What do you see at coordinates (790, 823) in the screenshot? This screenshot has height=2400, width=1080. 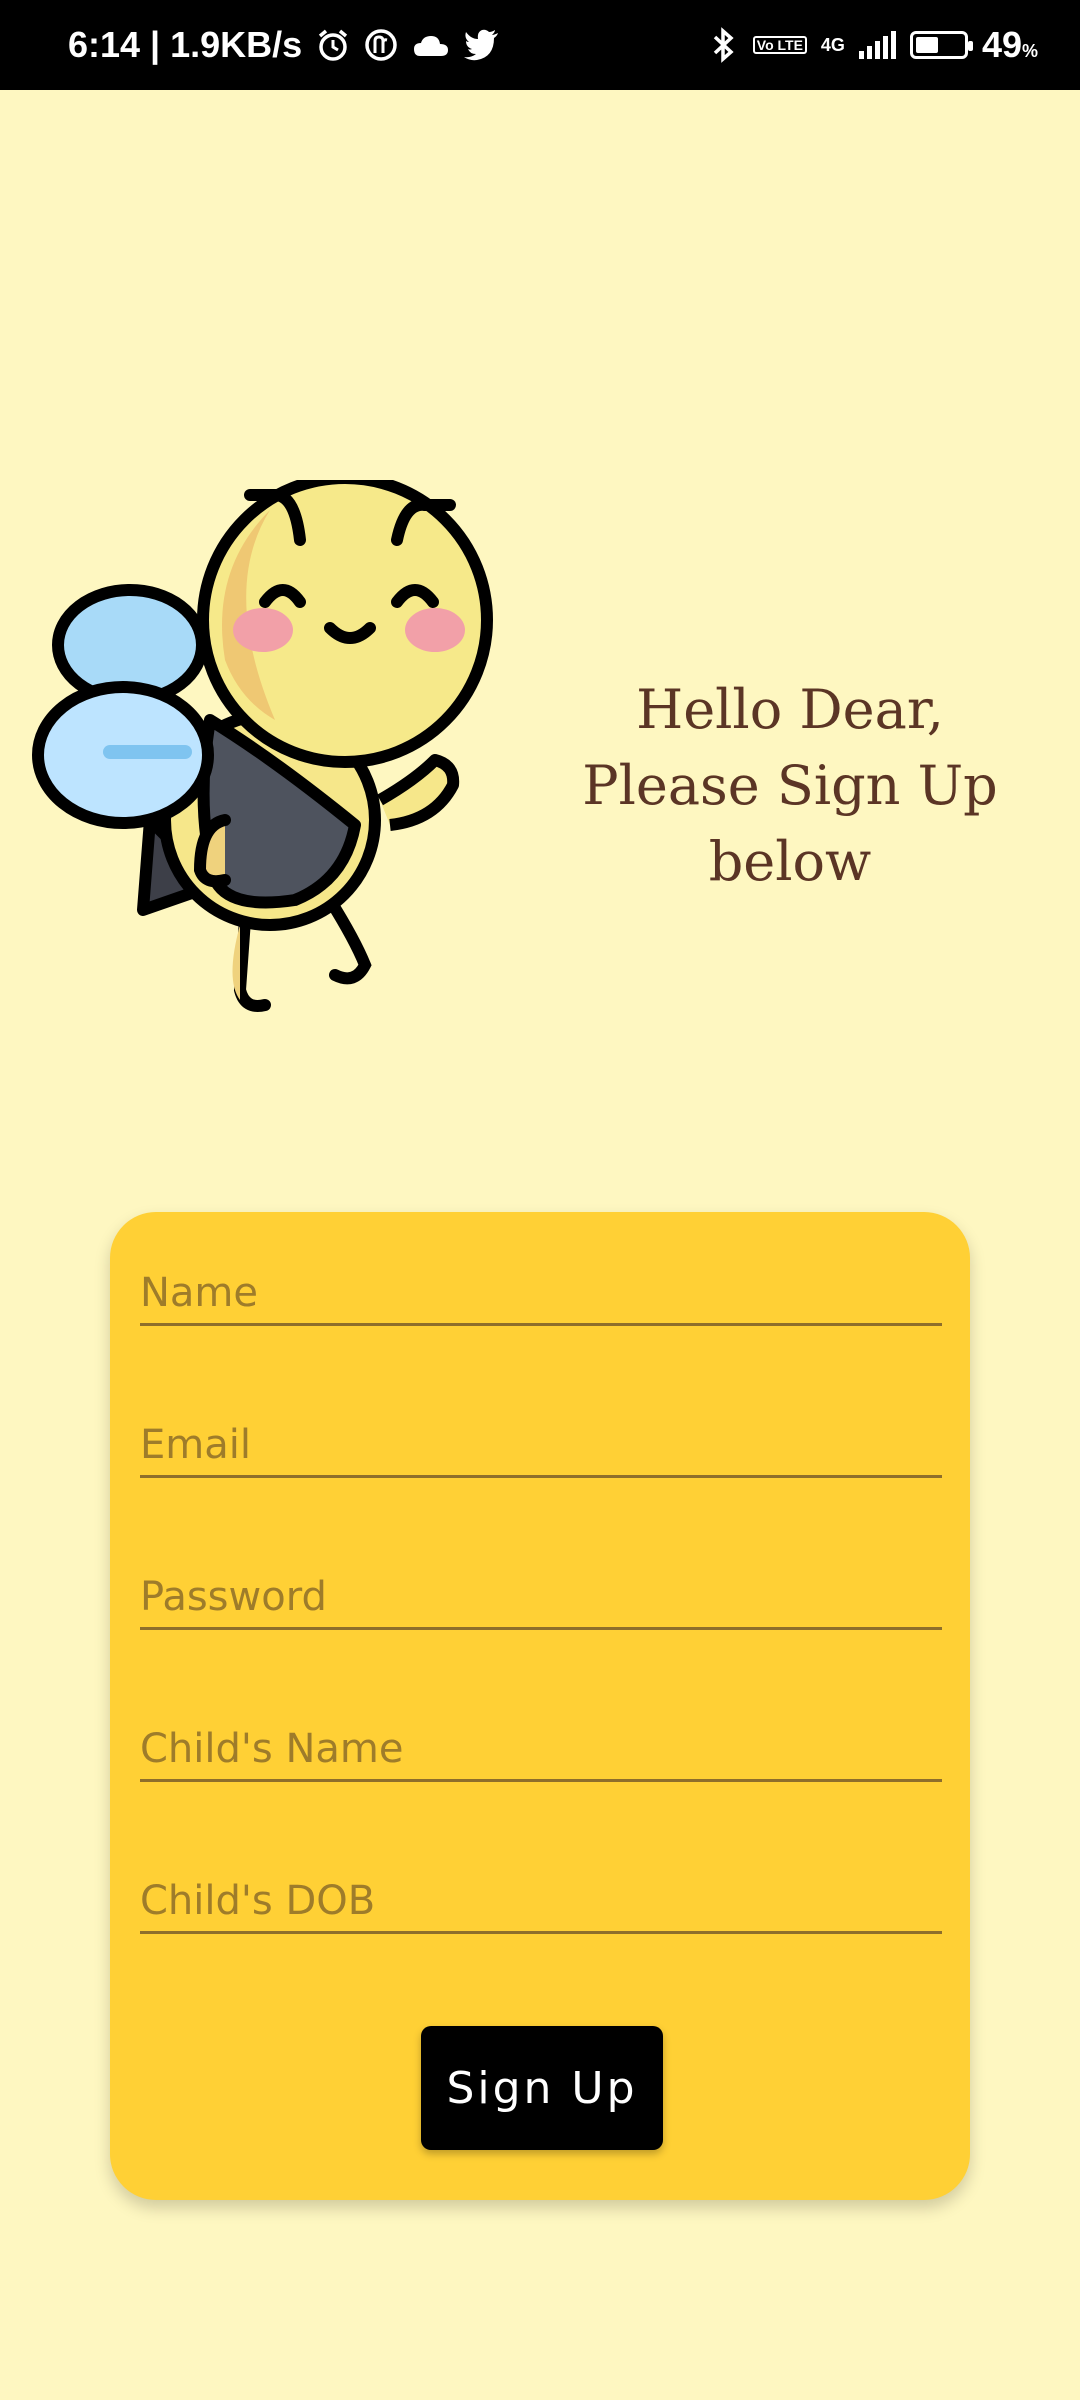 I see `greeting-line-2: Please Sign Up below` at bounding box center [790, 823].